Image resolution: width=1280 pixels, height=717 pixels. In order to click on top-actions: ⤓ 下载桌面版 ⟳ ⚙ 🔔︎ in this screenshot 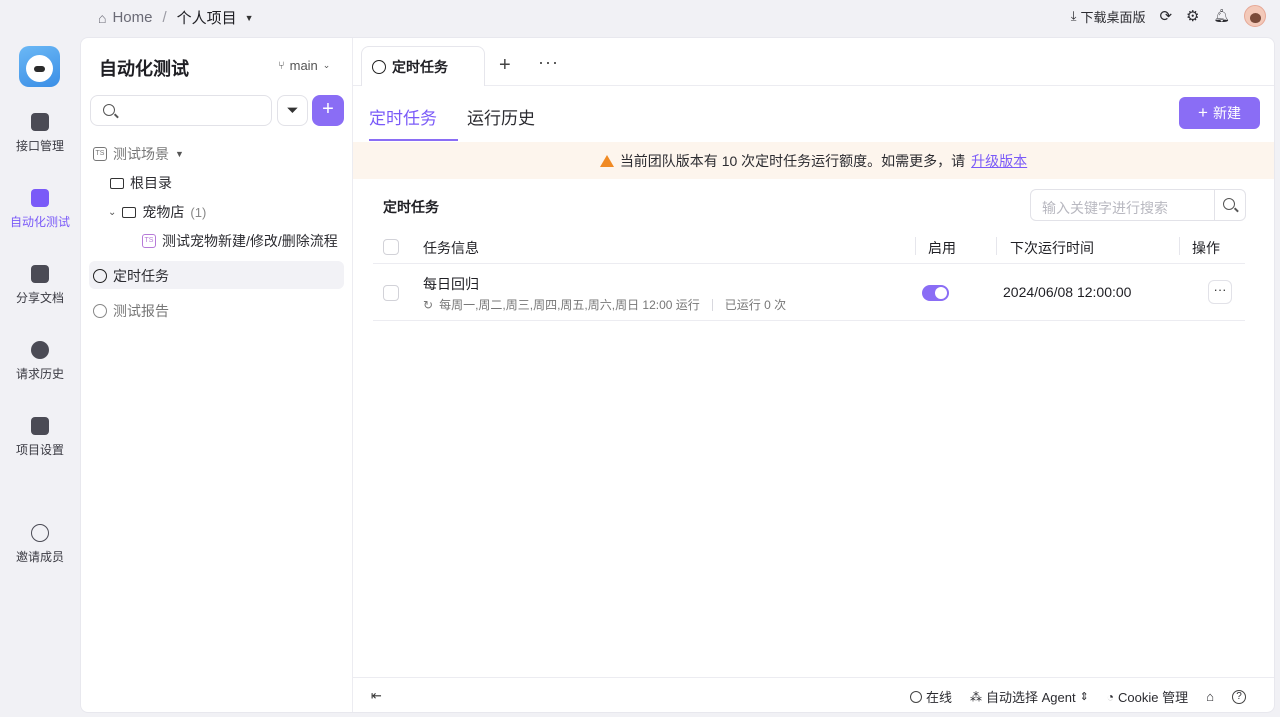, I will do `click(1168, 16)`.